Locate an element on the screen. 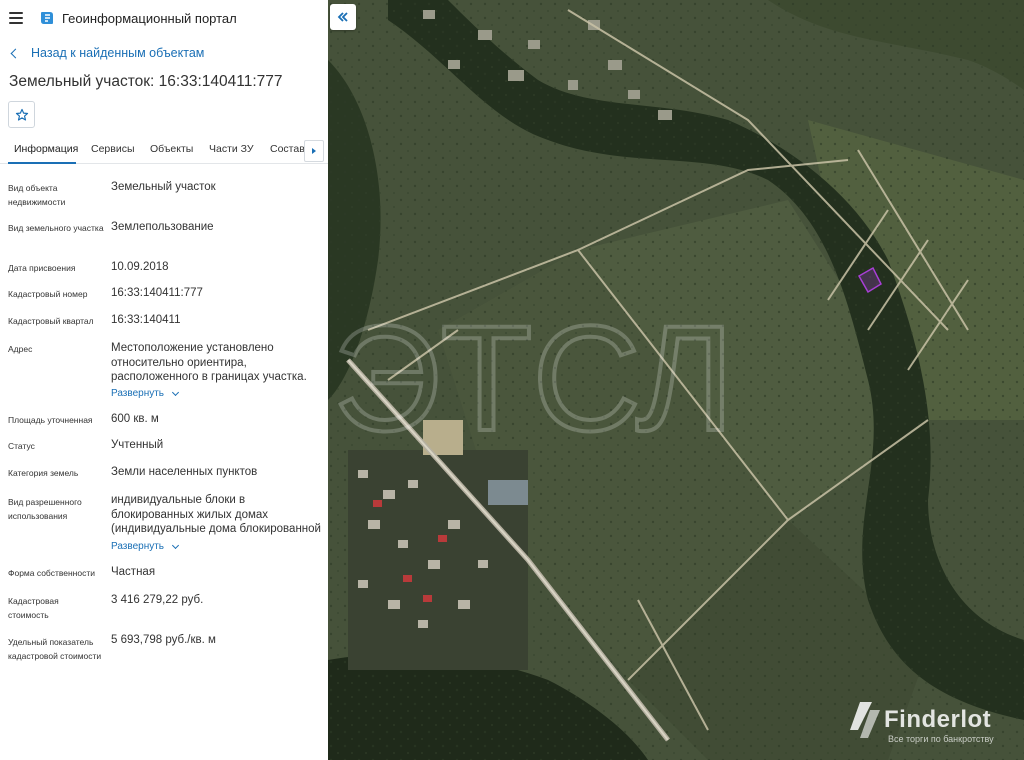 The height and width of the screenshot is (760, 1024). favorite-button is located at coordinates (21, 114).